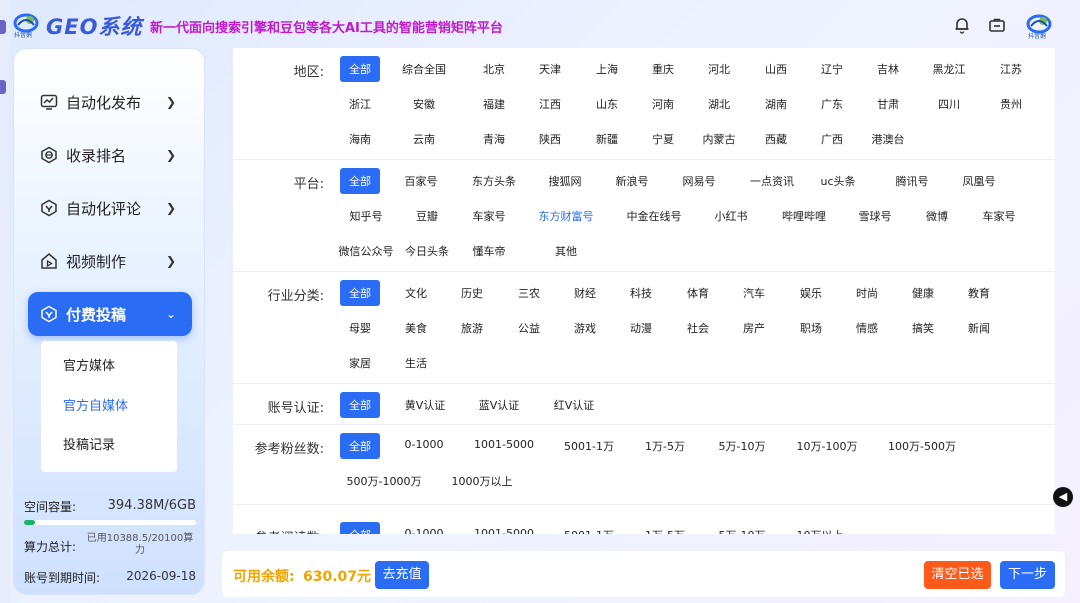 The height and width of the screenshot is (603, 1080). I want to click on filter-option: 北京, so click(494, 69).